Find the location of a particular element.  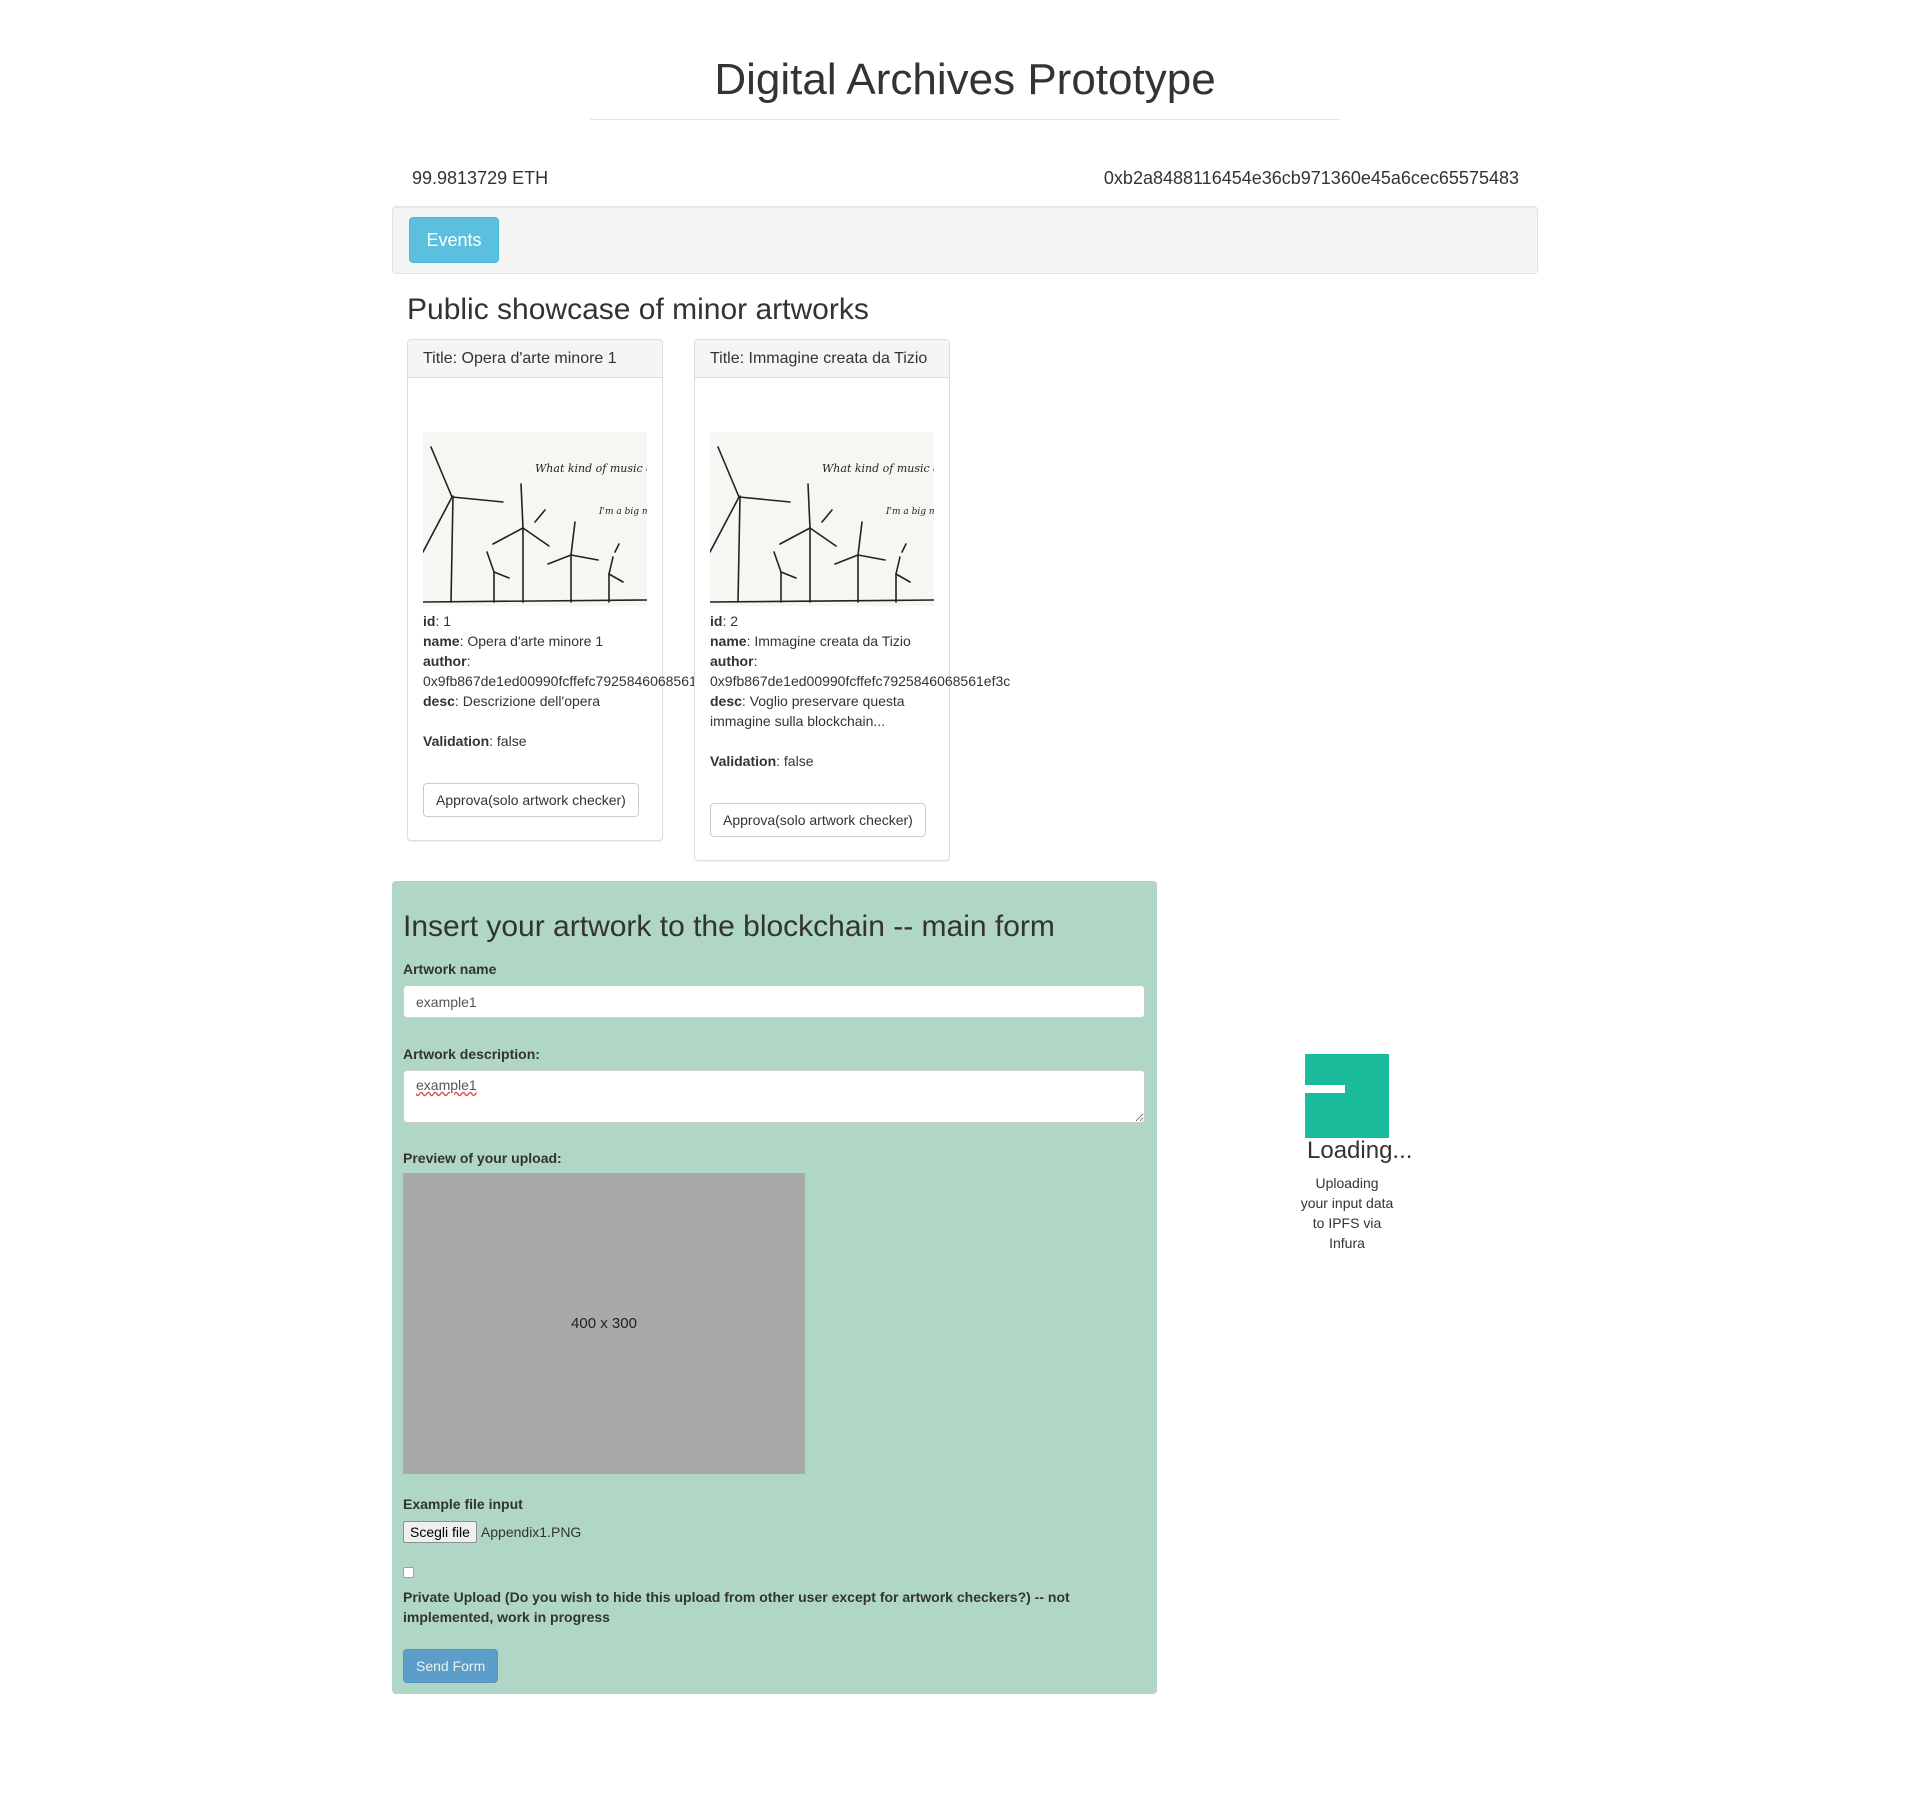

artwork-description-label: Artwork description: is located at coordinates (471, 1054).